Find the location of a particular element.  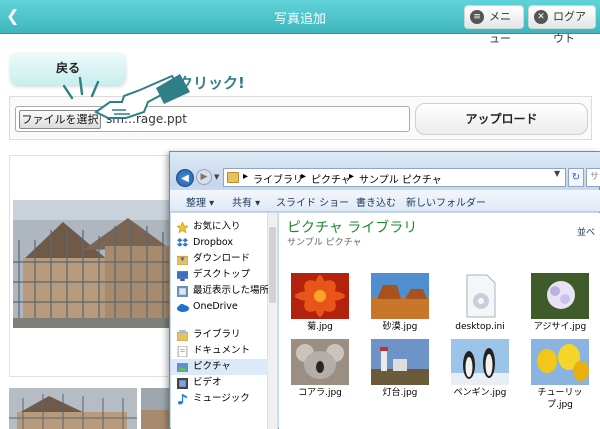

file-name: アジサイ.jpg is located at coordinates (560, 327).